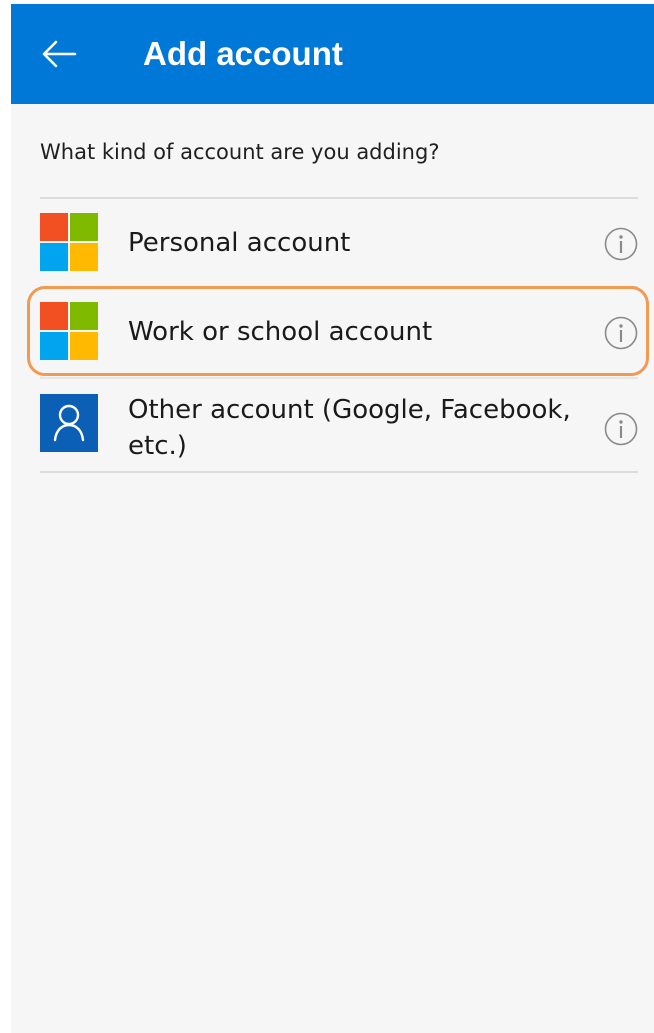 This screenshot has height=1033, width=654. Describe the element at coordinates (239, 243) in the screenshot. I see `personal-account-label: Personal account` at that location.